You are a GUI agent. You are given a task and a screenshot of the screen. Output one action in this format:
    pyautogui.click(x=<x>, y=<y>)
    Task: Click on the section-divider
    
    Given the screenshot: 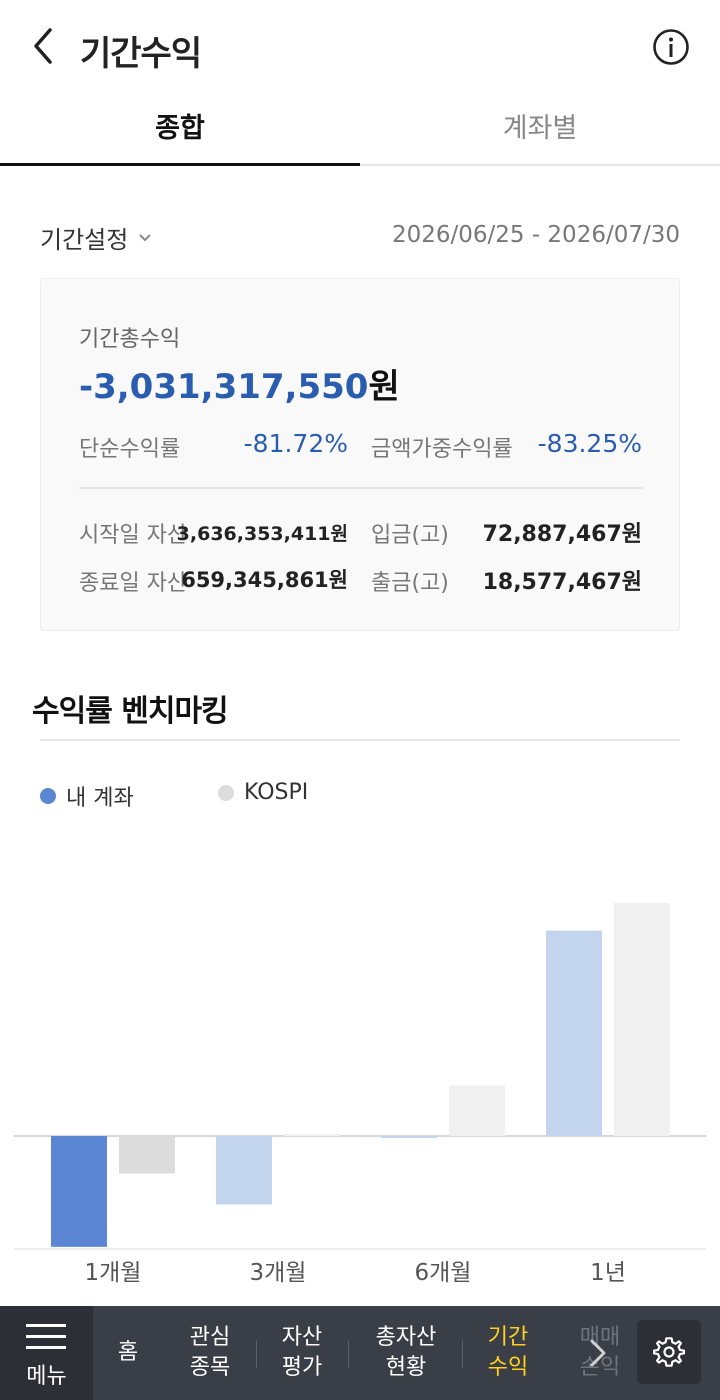 What is the action you would take?
    pyautogui.click(x=360, y=740)
    